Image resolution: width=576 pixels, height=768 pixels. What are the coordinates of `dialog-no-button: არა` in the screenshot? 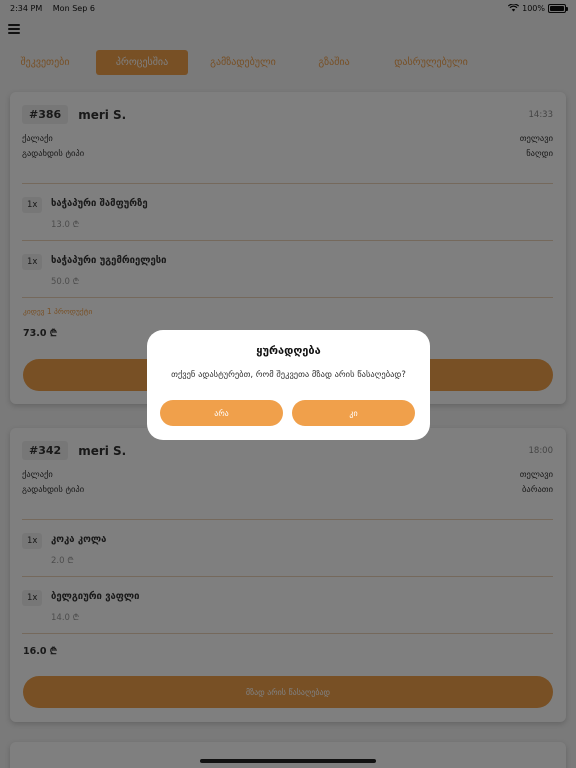 It's located at (221, 413).